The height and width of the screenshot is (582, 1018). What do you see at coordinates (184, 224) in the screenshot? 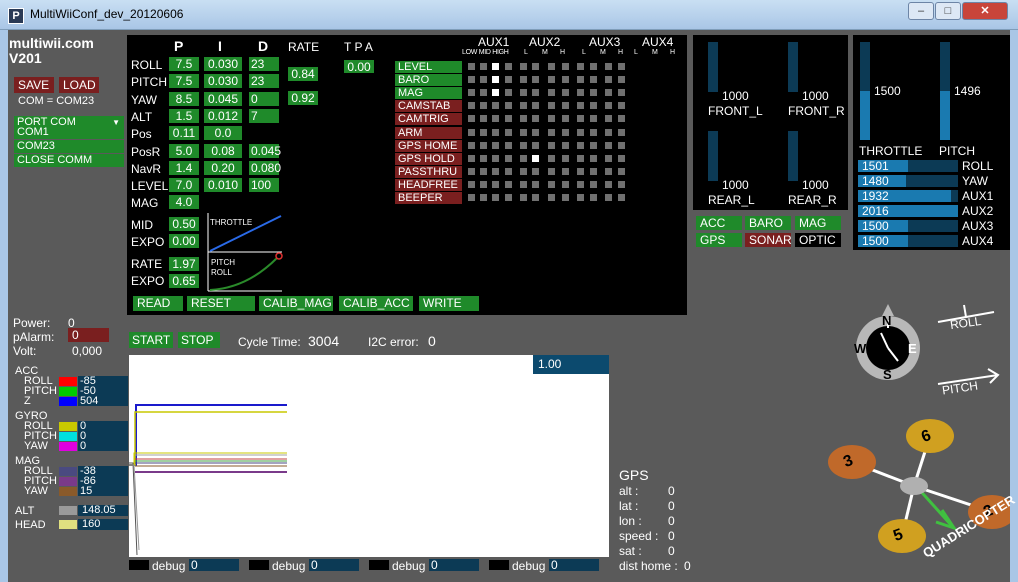
I see `throttle-mid-value: 0.50` at bounding box center [184, 224].